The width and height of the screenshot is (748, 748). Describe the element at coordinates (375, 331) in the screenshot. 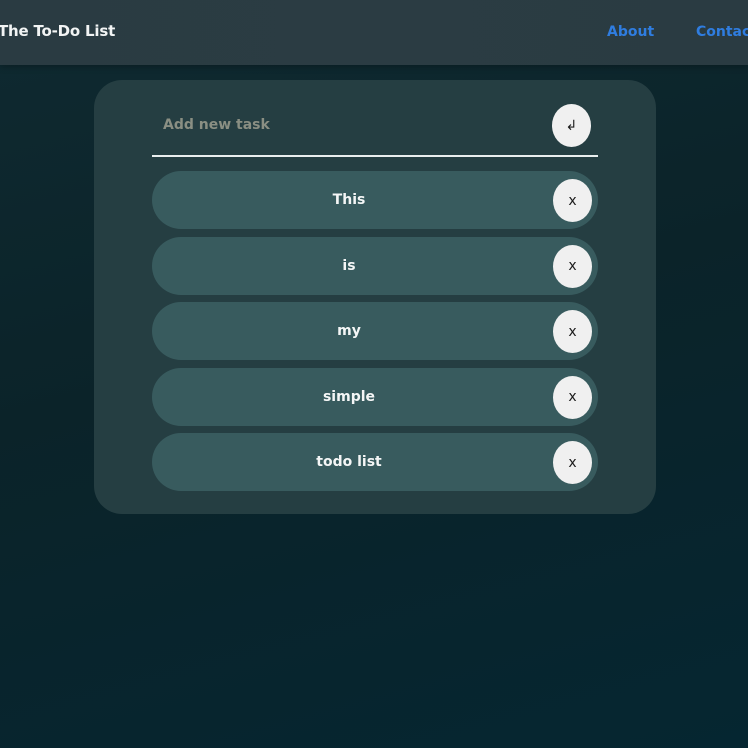

I see `task-item: my x` at that location.